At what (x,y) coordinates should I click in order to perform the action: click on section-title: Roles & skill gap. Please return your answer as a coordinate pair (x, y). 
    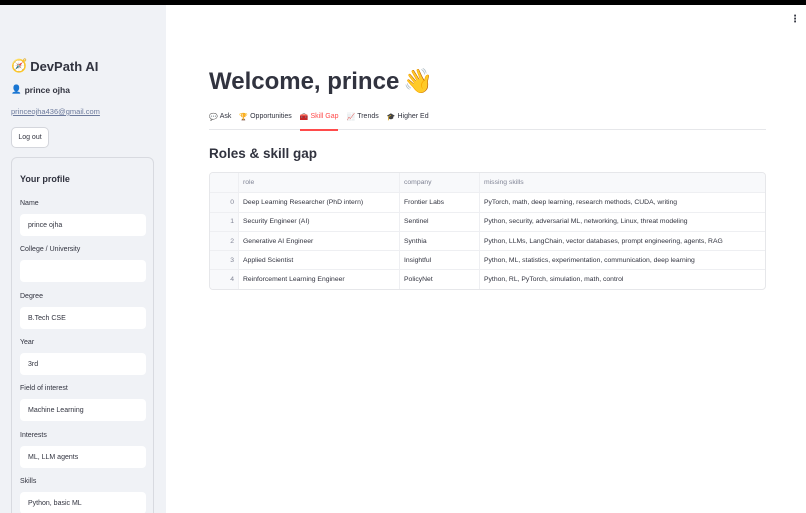
    Looking at the image, I should click on (263, 153).